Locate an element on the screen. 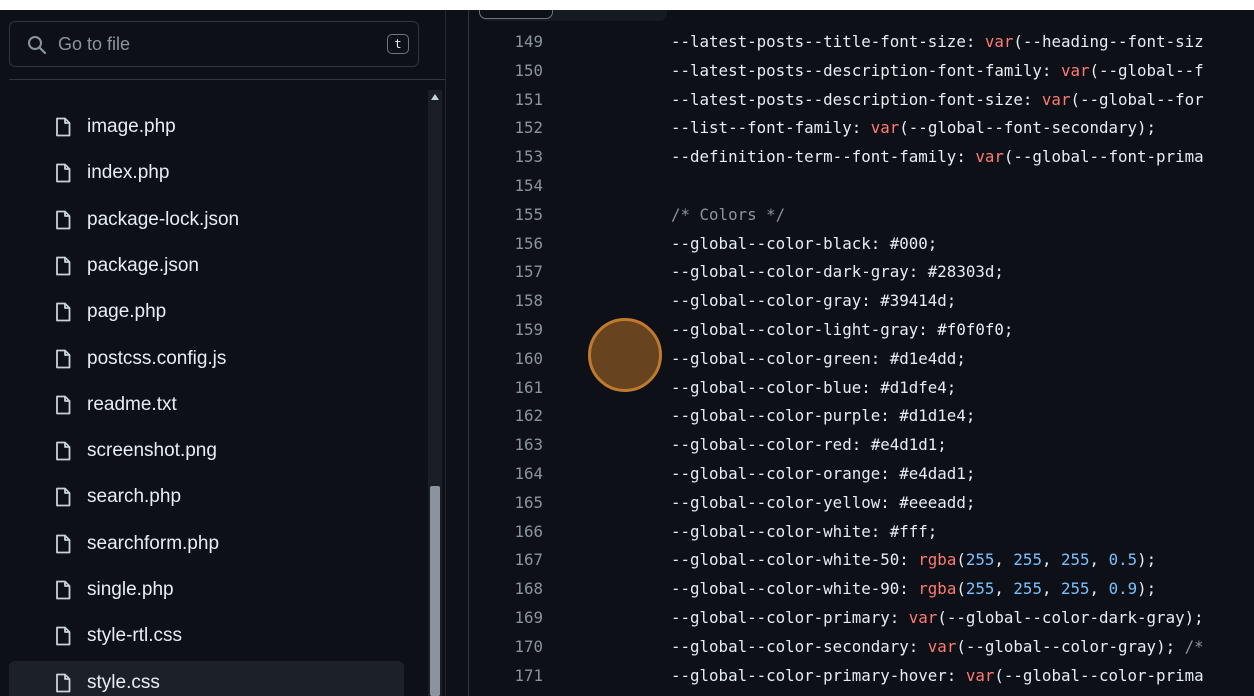  line-number: 166 is located at coordinates (528, 531).